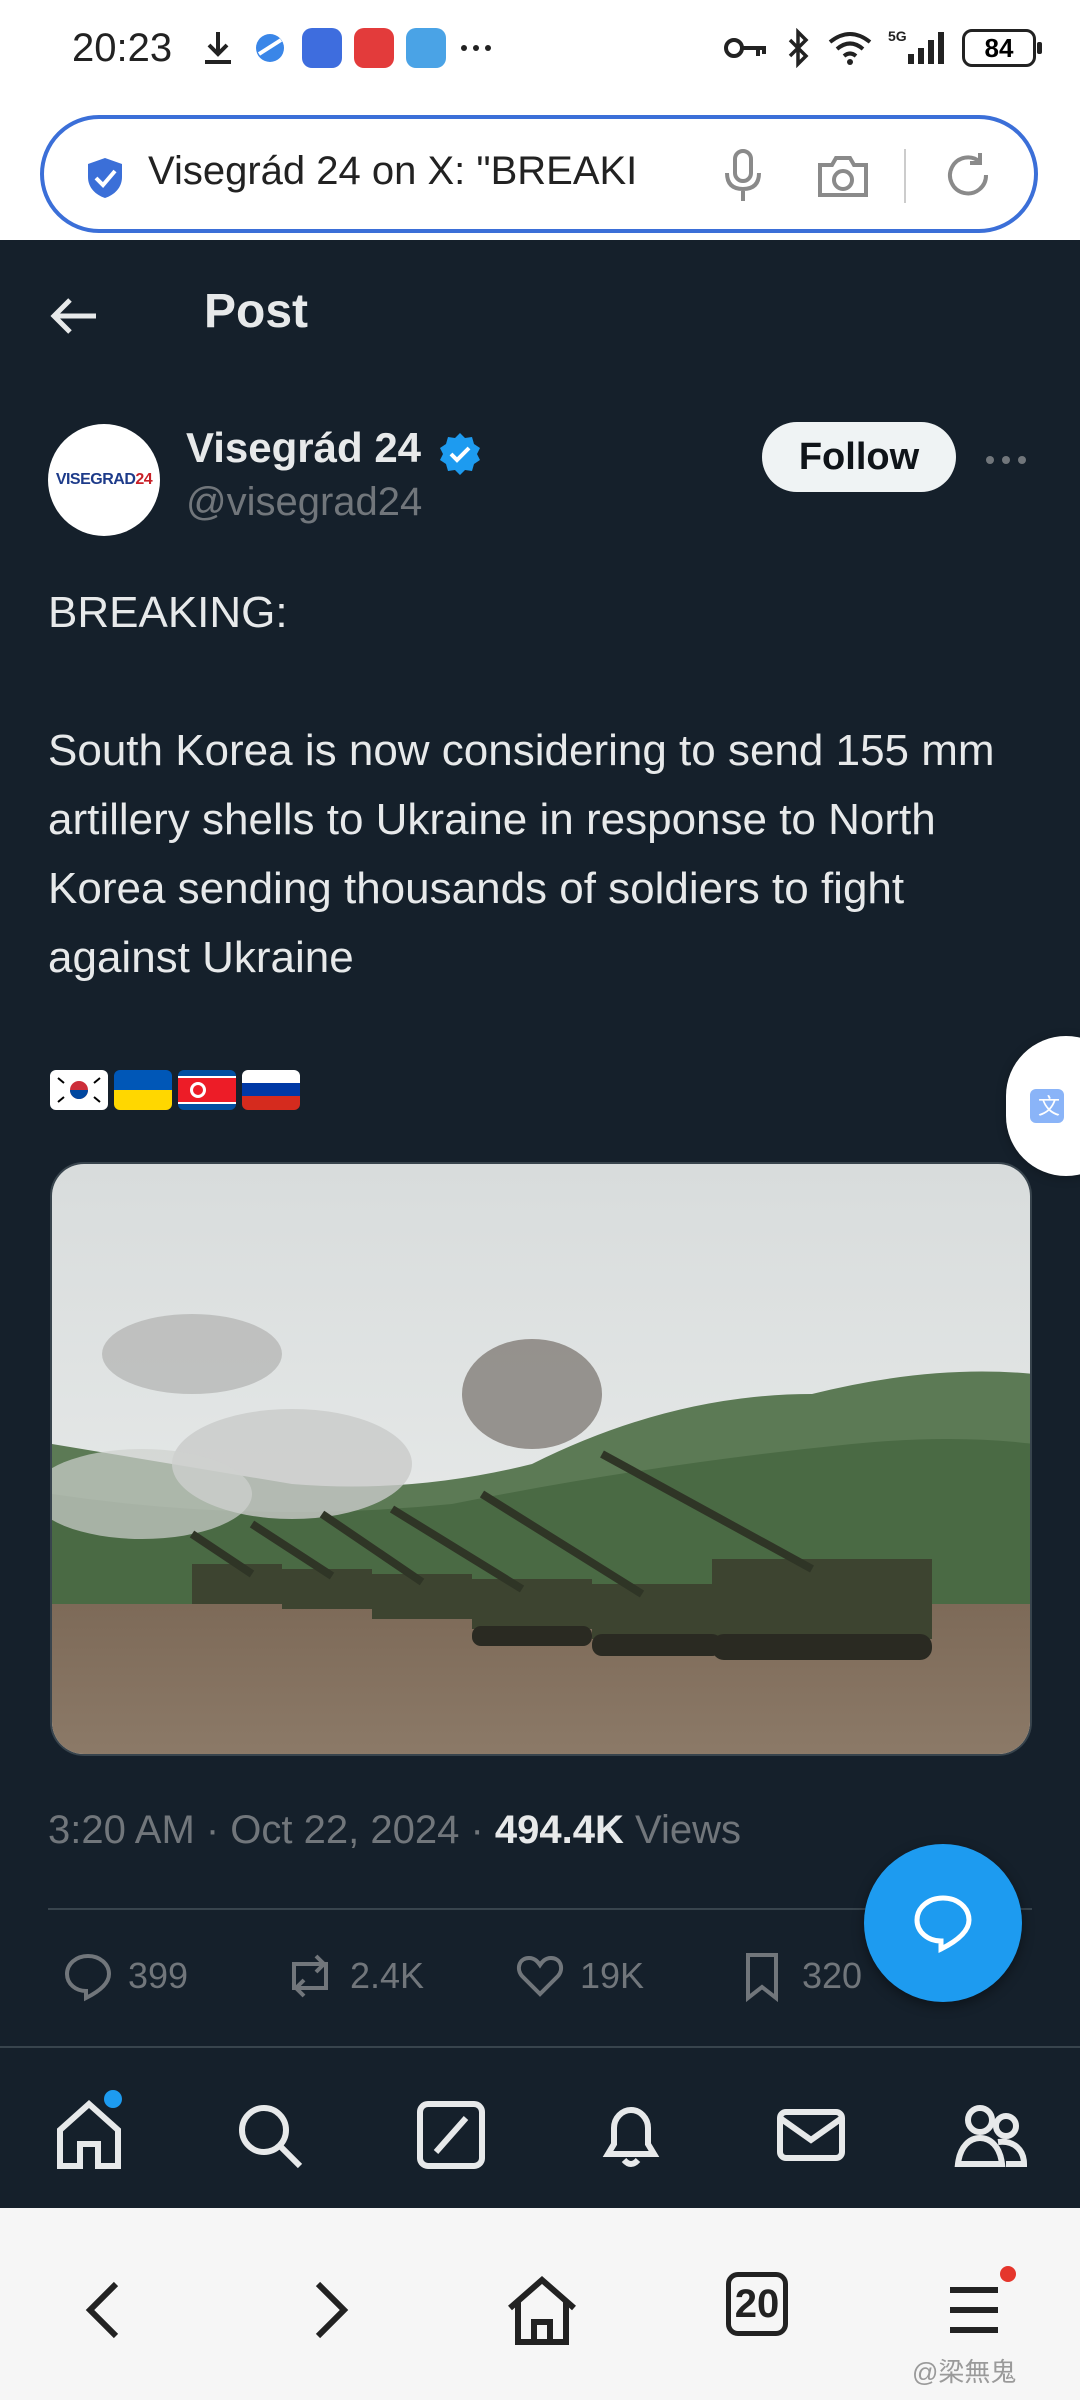 The height and width of the screenshot is (2400, 1080). I want to click on url-text: Visegrád 24 on X: "BREAKI, so click(438, 171).